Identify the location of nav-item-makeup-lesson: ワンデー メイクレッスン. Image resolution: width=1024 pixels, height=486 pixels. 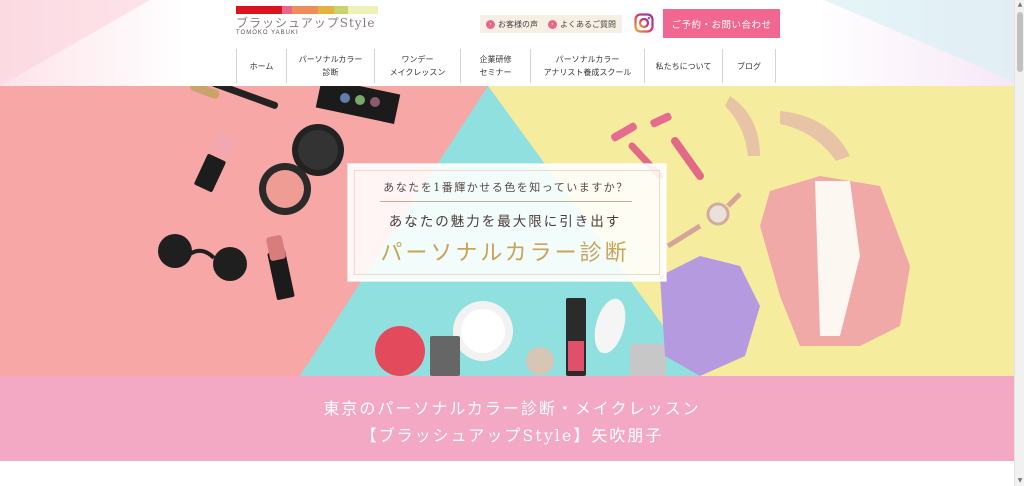
(418, 66).